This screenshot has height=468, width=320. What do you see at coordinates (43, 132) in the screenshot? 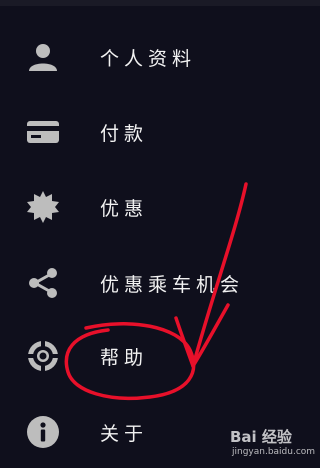
I see `credit-card-icon` at bounding box center [43, 132].